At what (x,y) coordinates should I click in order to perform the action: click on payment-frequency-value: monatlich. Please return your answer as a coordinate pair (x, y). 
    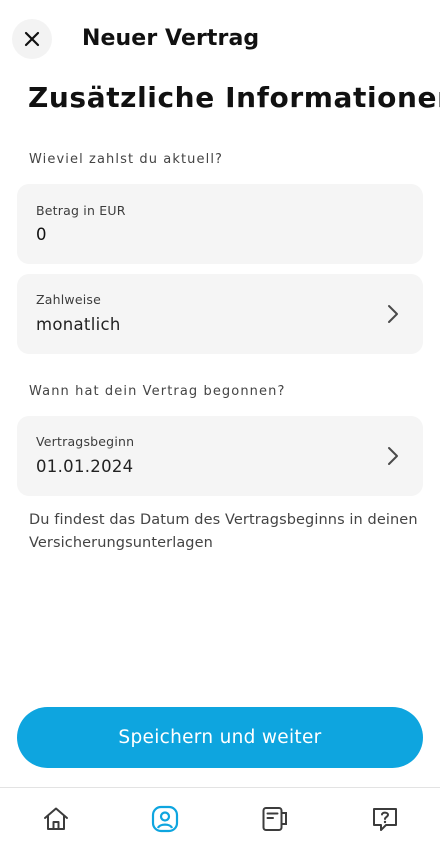
    Looking at the image, I should click on (78, 324).